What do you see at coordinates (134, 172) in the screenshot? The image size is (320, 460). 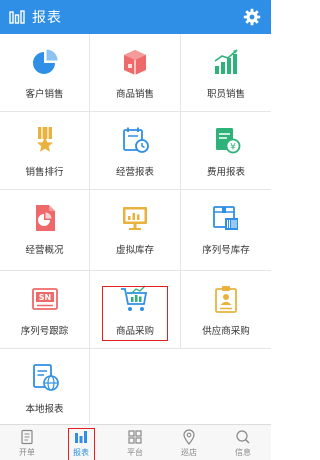 I see `grid-item-label: 经营报表` at bounding box center [134, 172].